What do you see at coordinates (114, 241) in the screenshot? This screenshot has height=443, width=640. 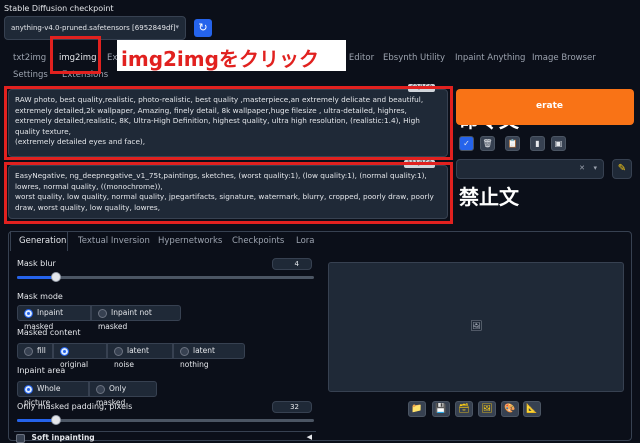 I see `subtab-textual-inversion: Textual Inversion` at bounding box center [114, 241].